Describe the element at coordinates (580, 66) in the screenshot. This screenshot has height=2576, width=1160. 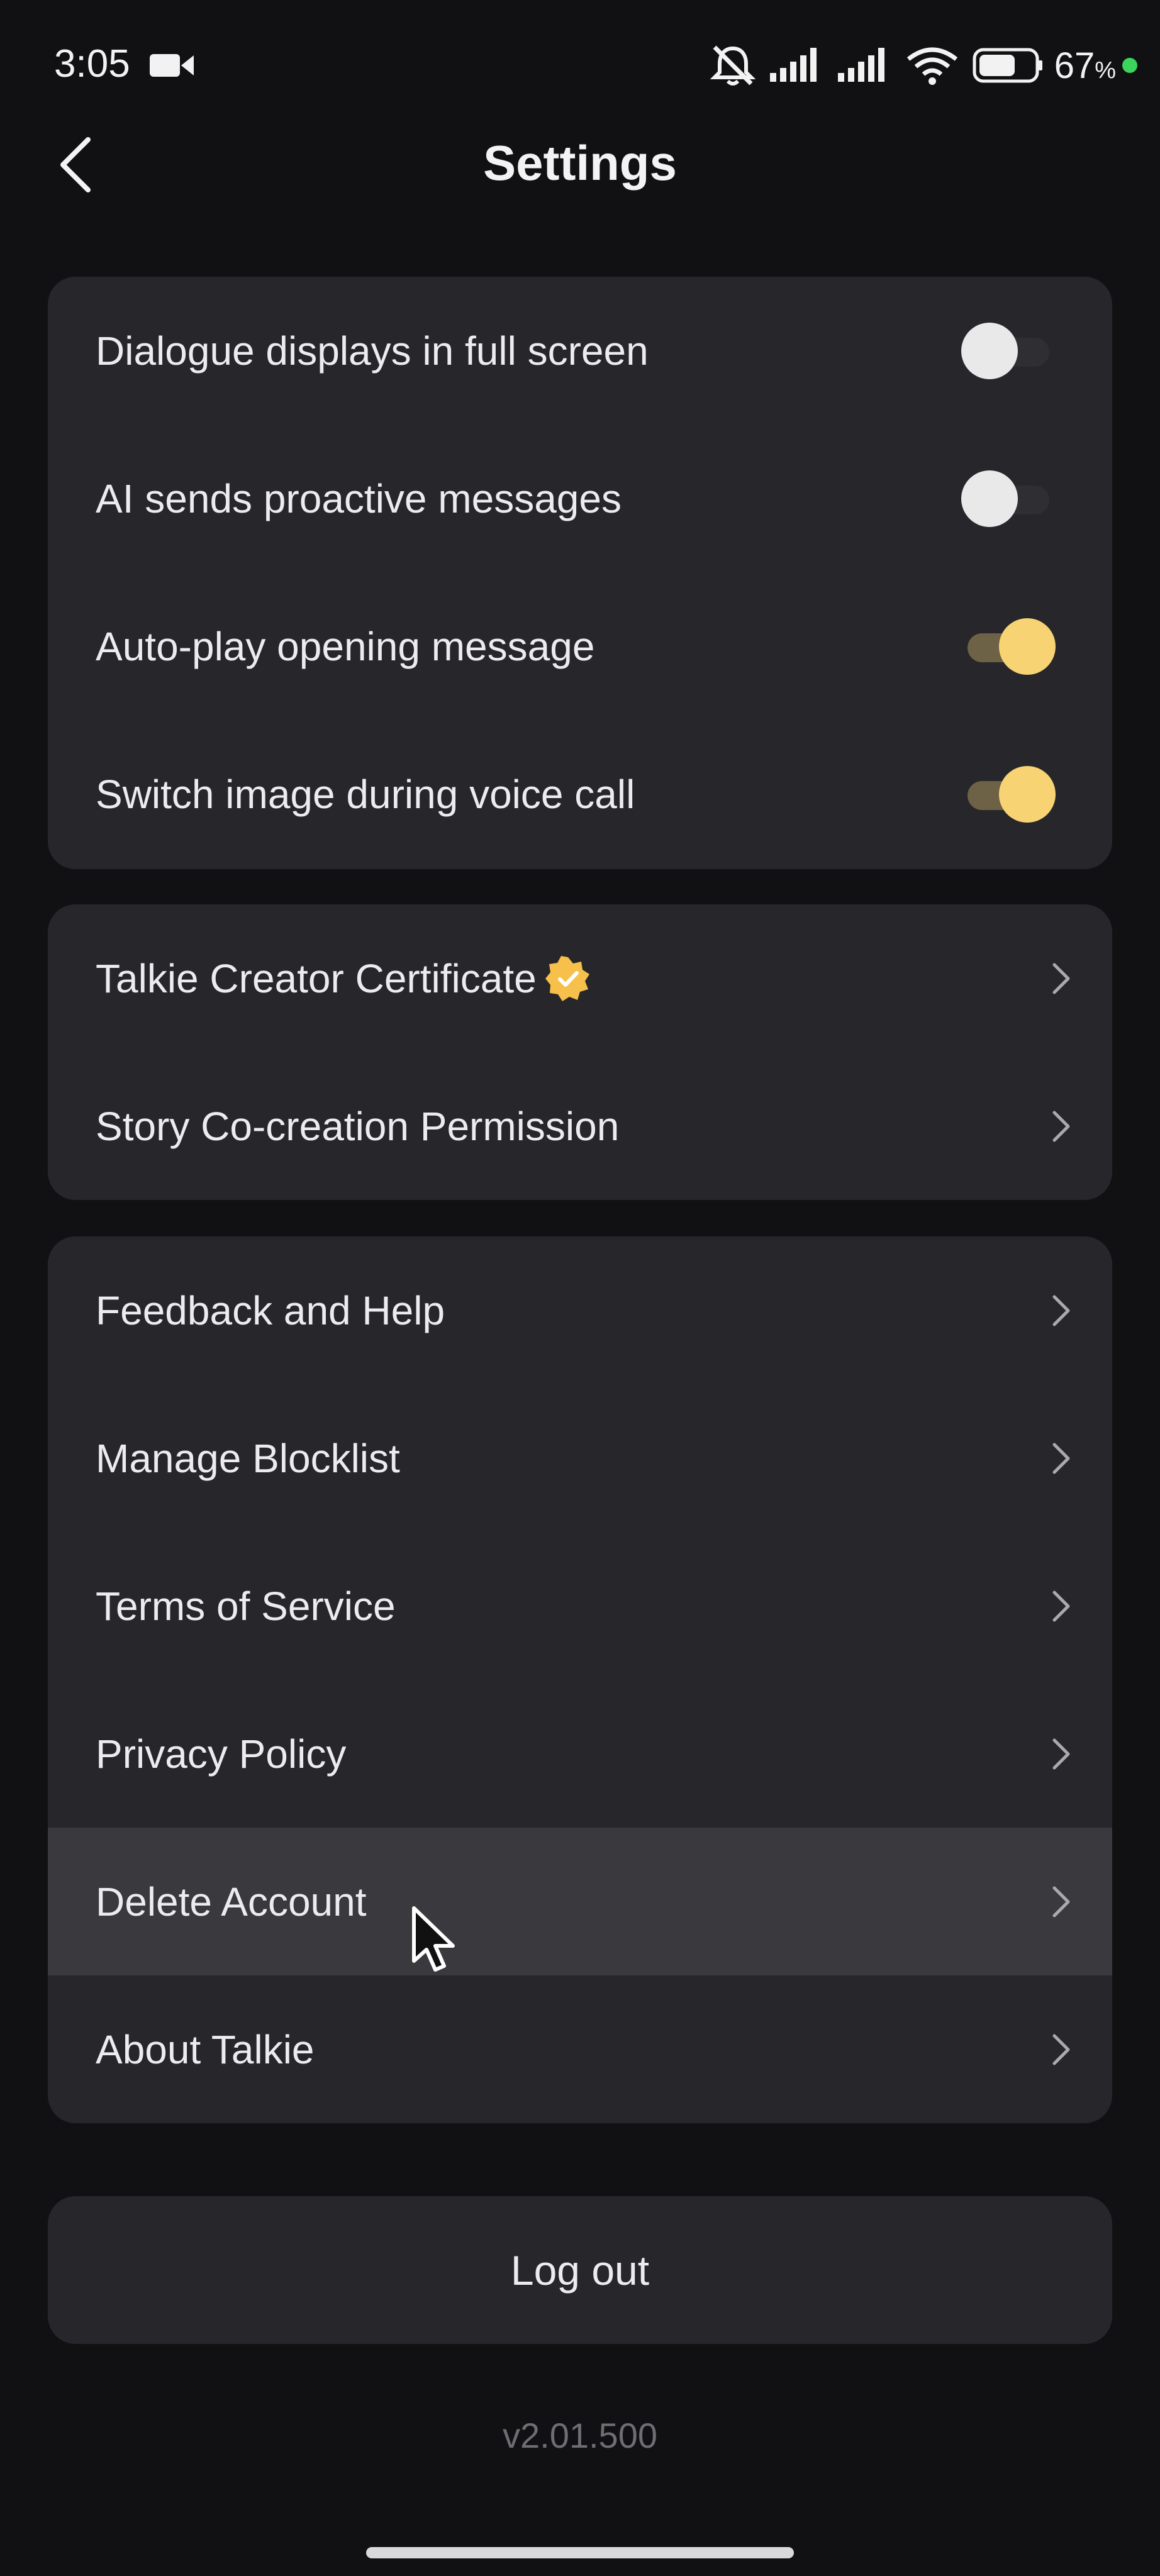
I see `status-bar: 3:05 67%` at that location.